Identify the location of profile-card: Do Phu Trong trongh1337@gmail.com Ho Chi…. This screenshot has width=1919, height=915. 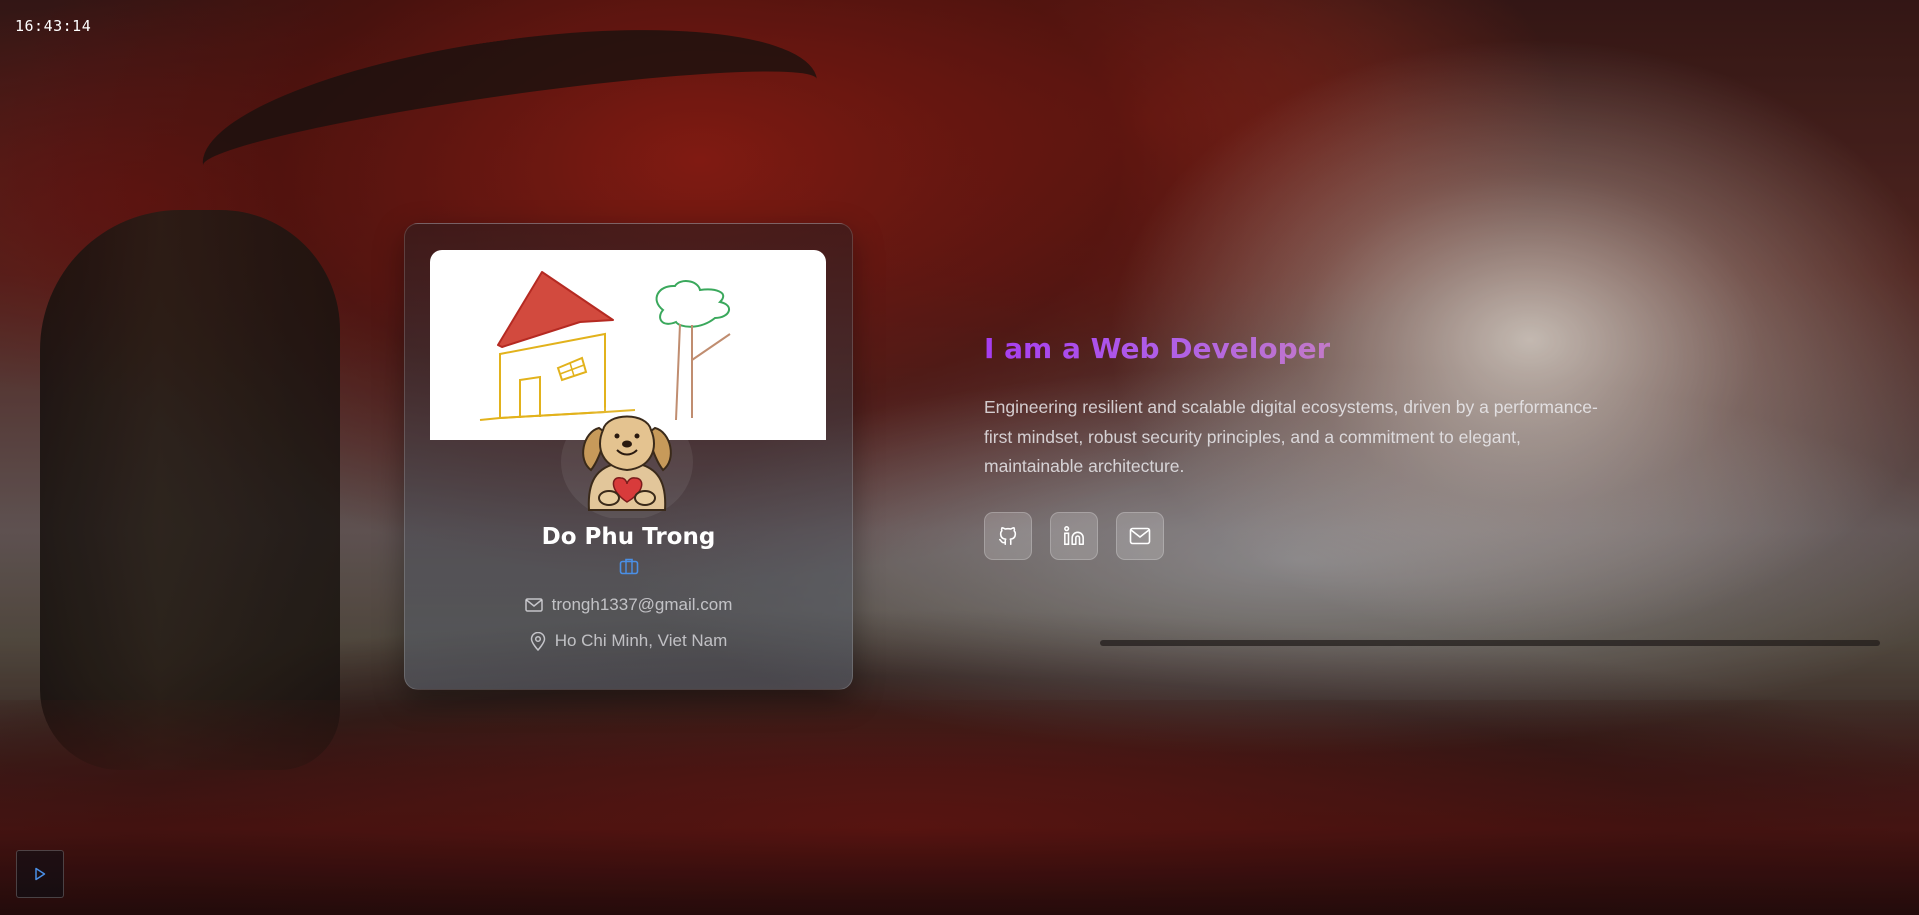
(628, 456).